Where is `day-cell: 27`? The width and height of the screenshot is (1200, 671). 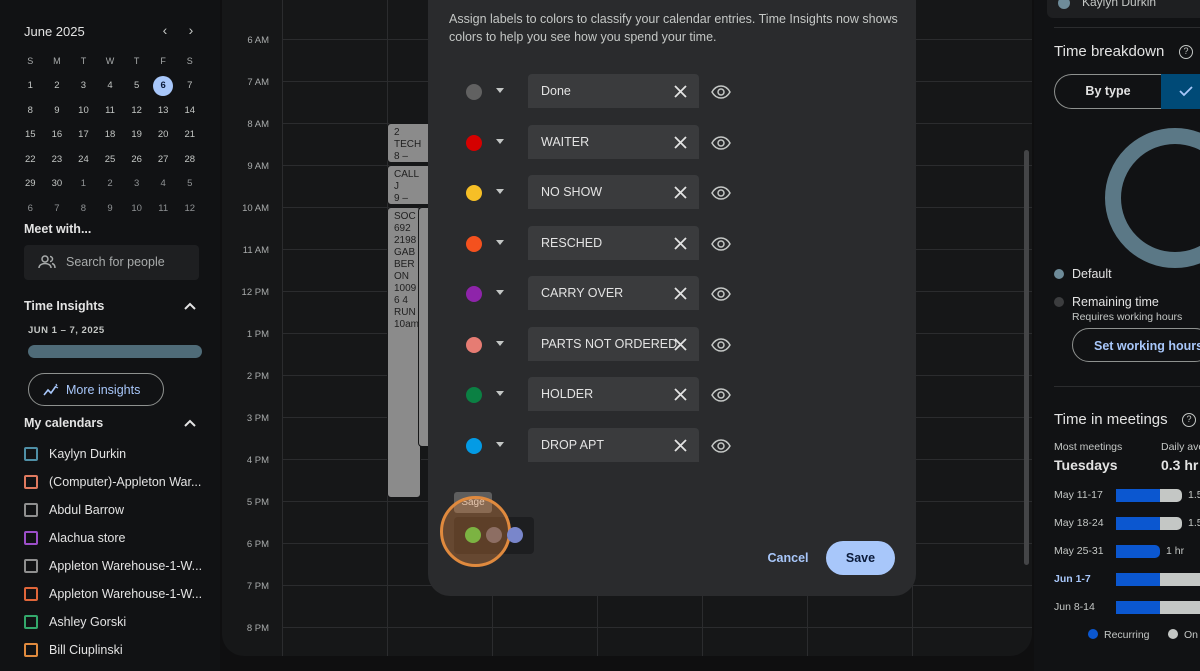 day-cell: 27 is located at coordinates (163, 159).